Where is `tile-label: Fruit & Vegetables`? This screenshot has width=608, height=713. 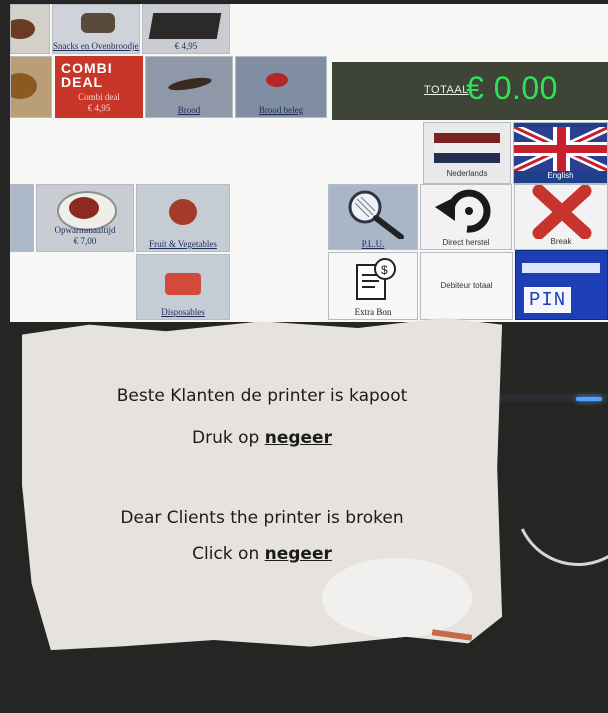 tile-label: Fruit & Vegetables is located at coordinates (183, 244).